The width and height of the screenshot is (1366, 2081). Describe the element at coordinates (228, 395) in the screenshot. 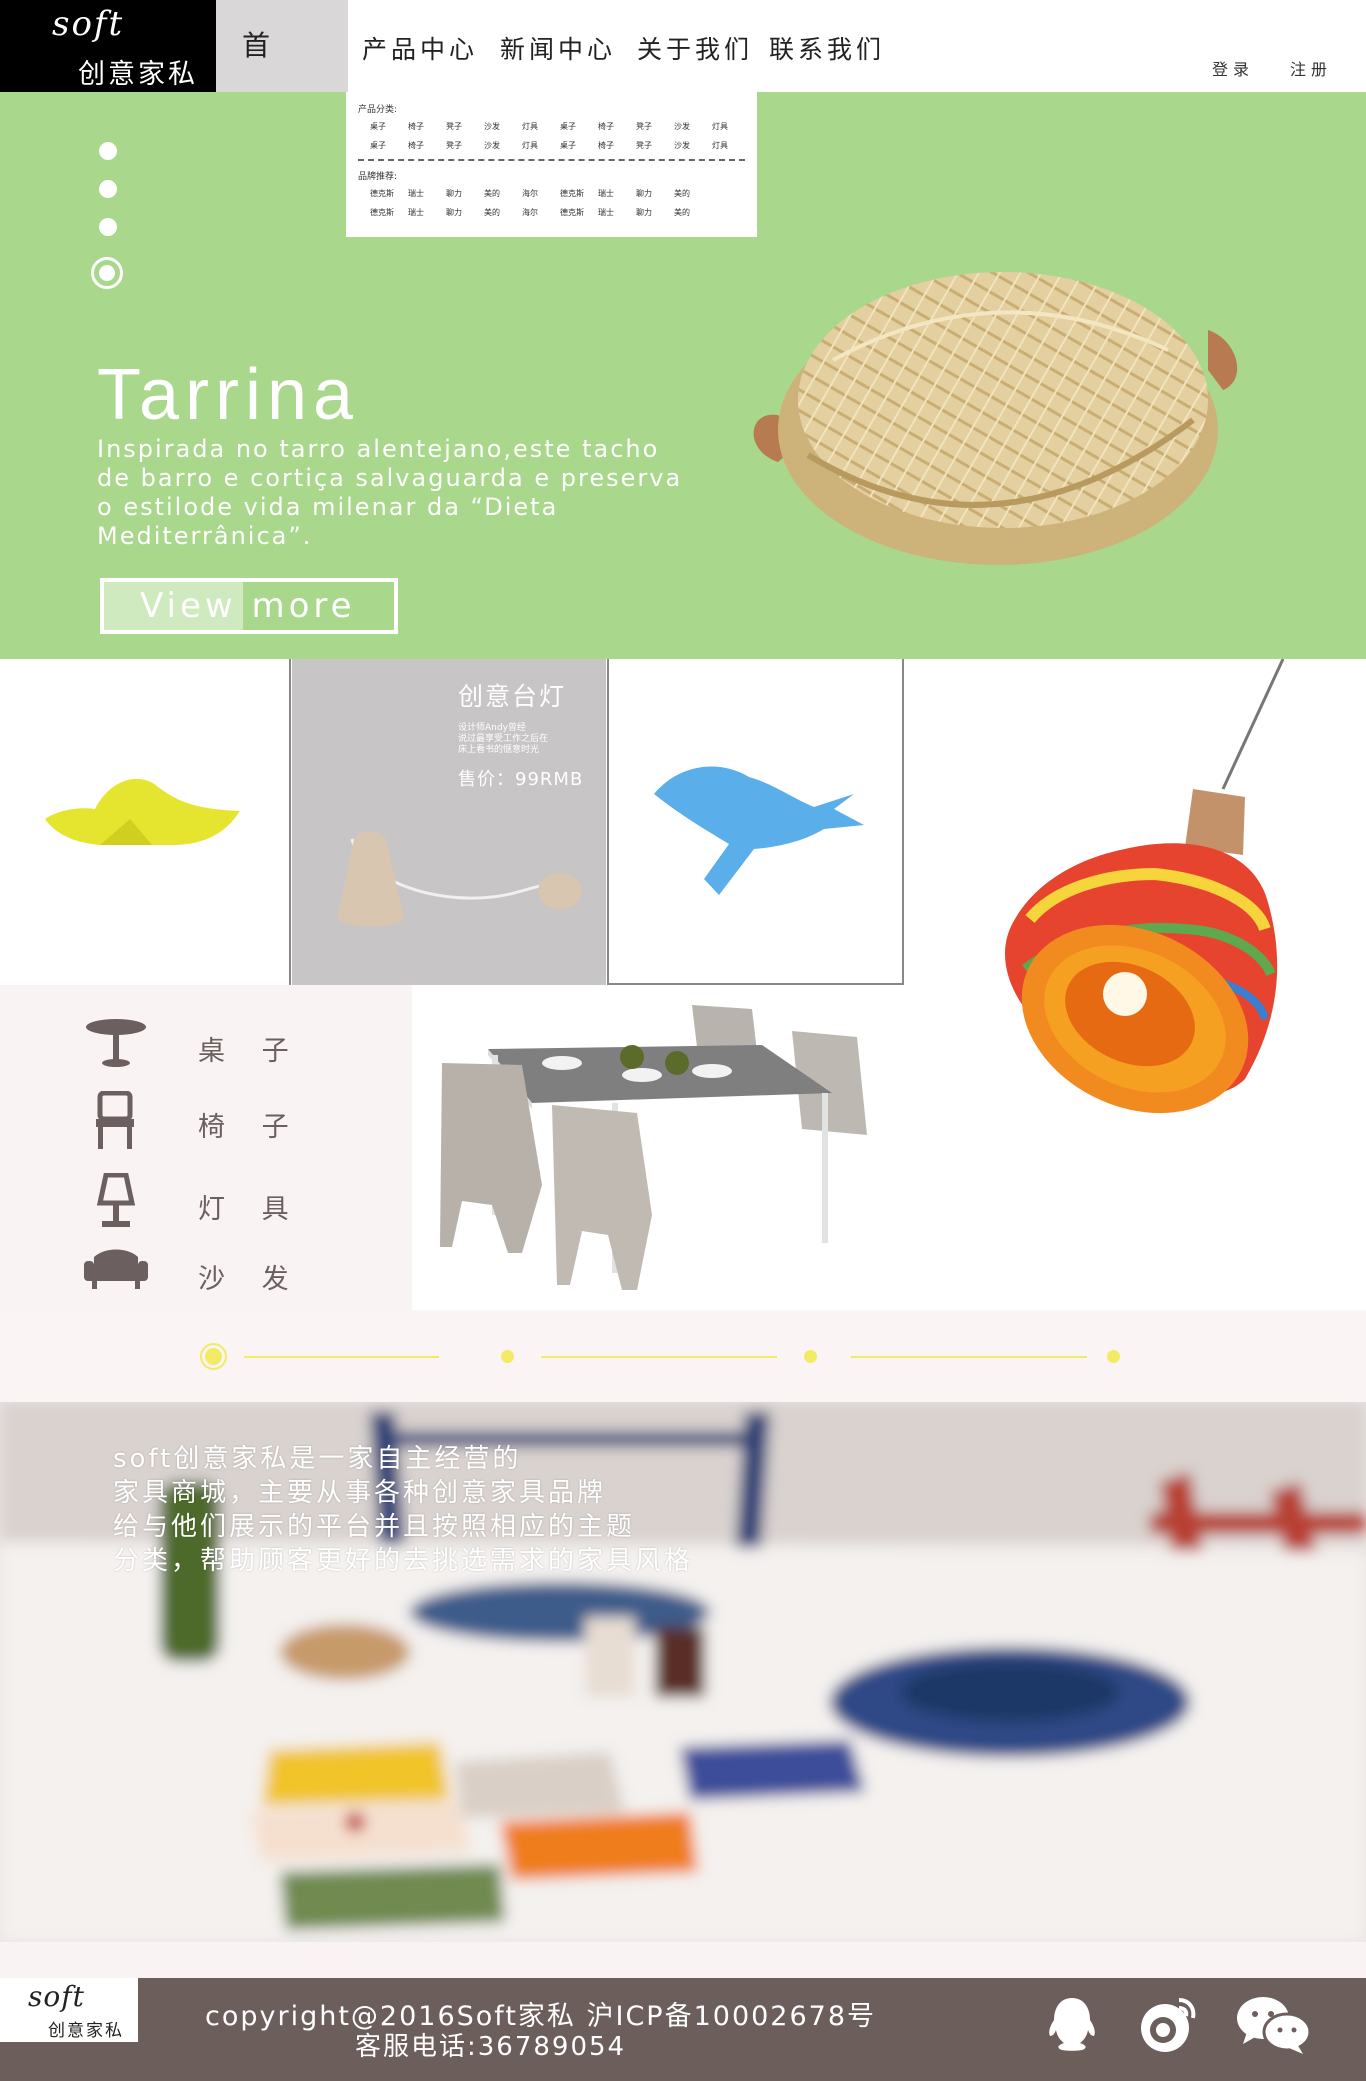

I see `hero-title: Tarrina` at that location.